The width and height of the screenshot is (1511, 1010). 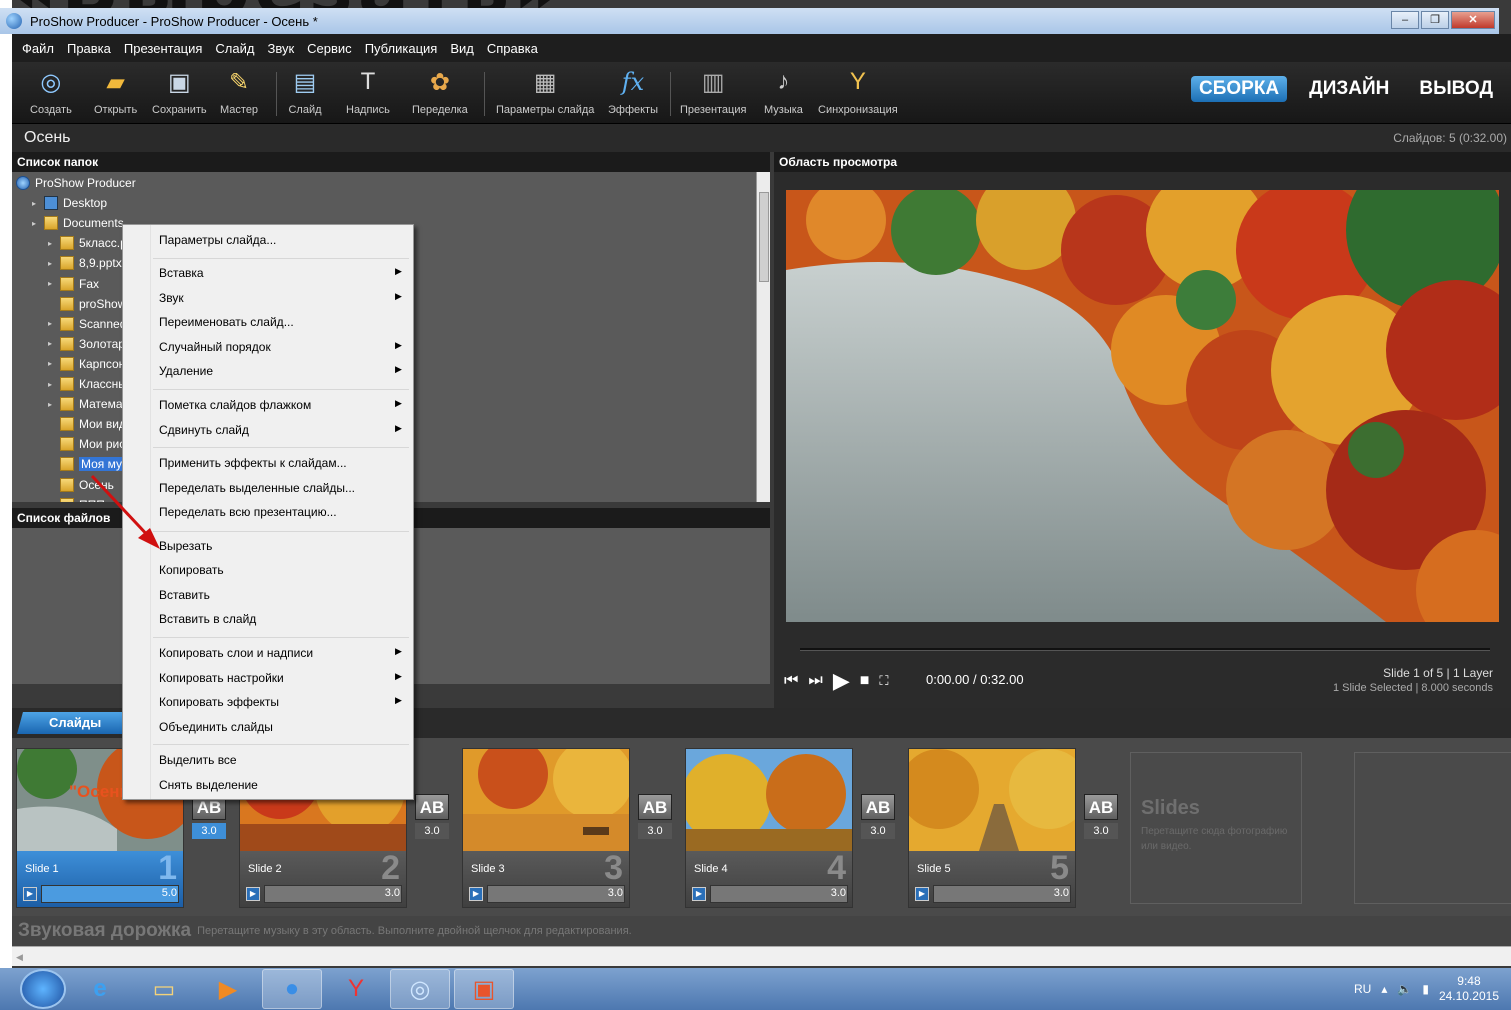 I want to click on slide-dropzone-empty, so click(x=1432, y=828).